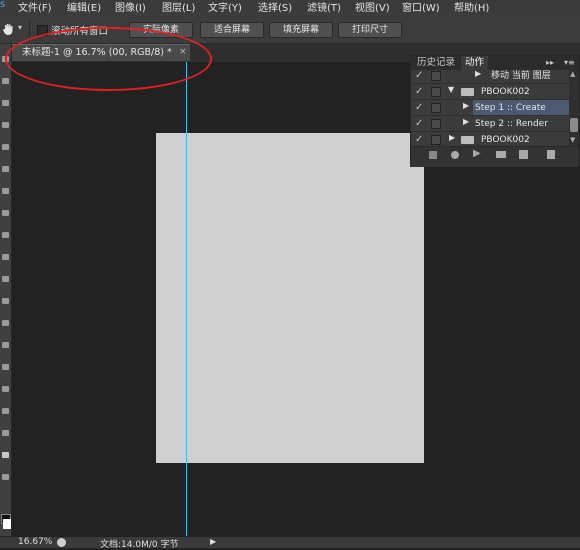  What do you see at coordinates (61, 542) in the screenshot?
I see `status-info-icon` at bounding box center [61, 542].